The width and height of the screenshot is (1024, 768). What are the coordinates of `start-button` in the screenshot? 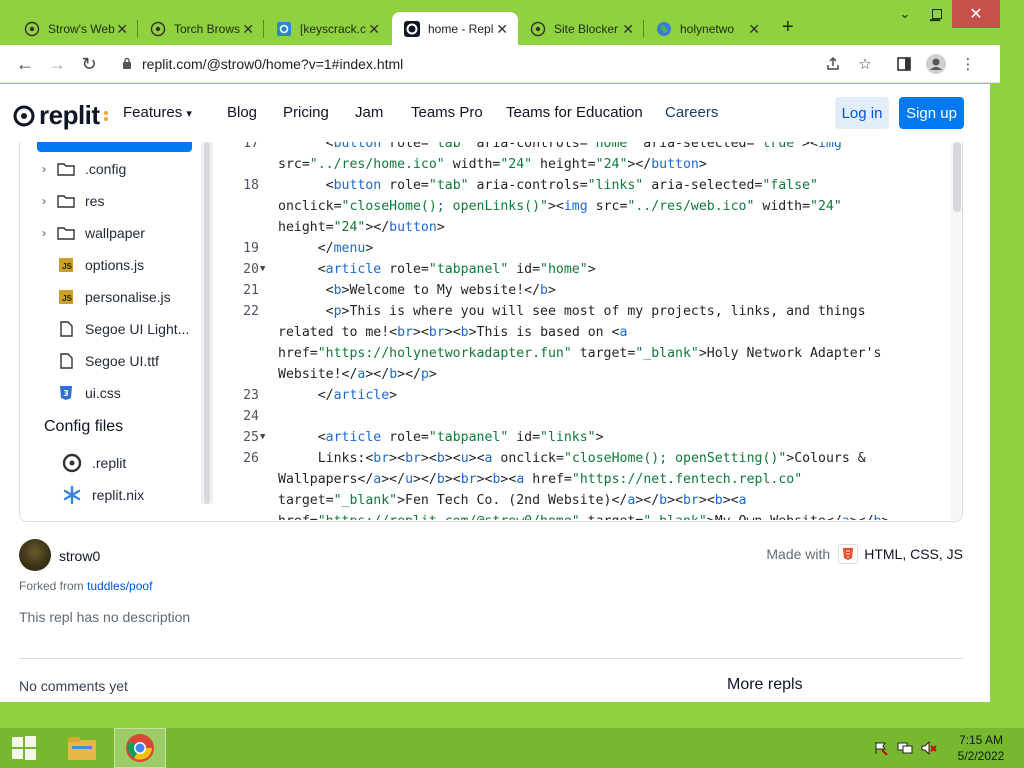 It's located at (24, 748).